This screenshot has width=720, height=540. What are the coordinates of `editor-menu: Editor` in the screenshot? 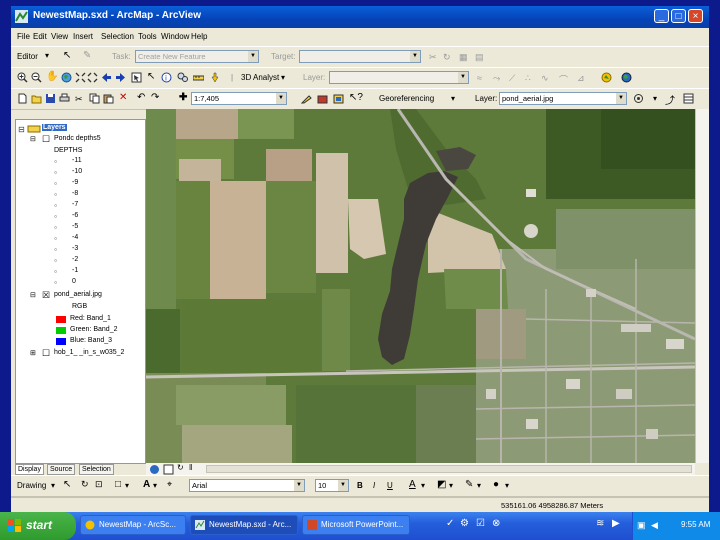 It's located at (27, 56).